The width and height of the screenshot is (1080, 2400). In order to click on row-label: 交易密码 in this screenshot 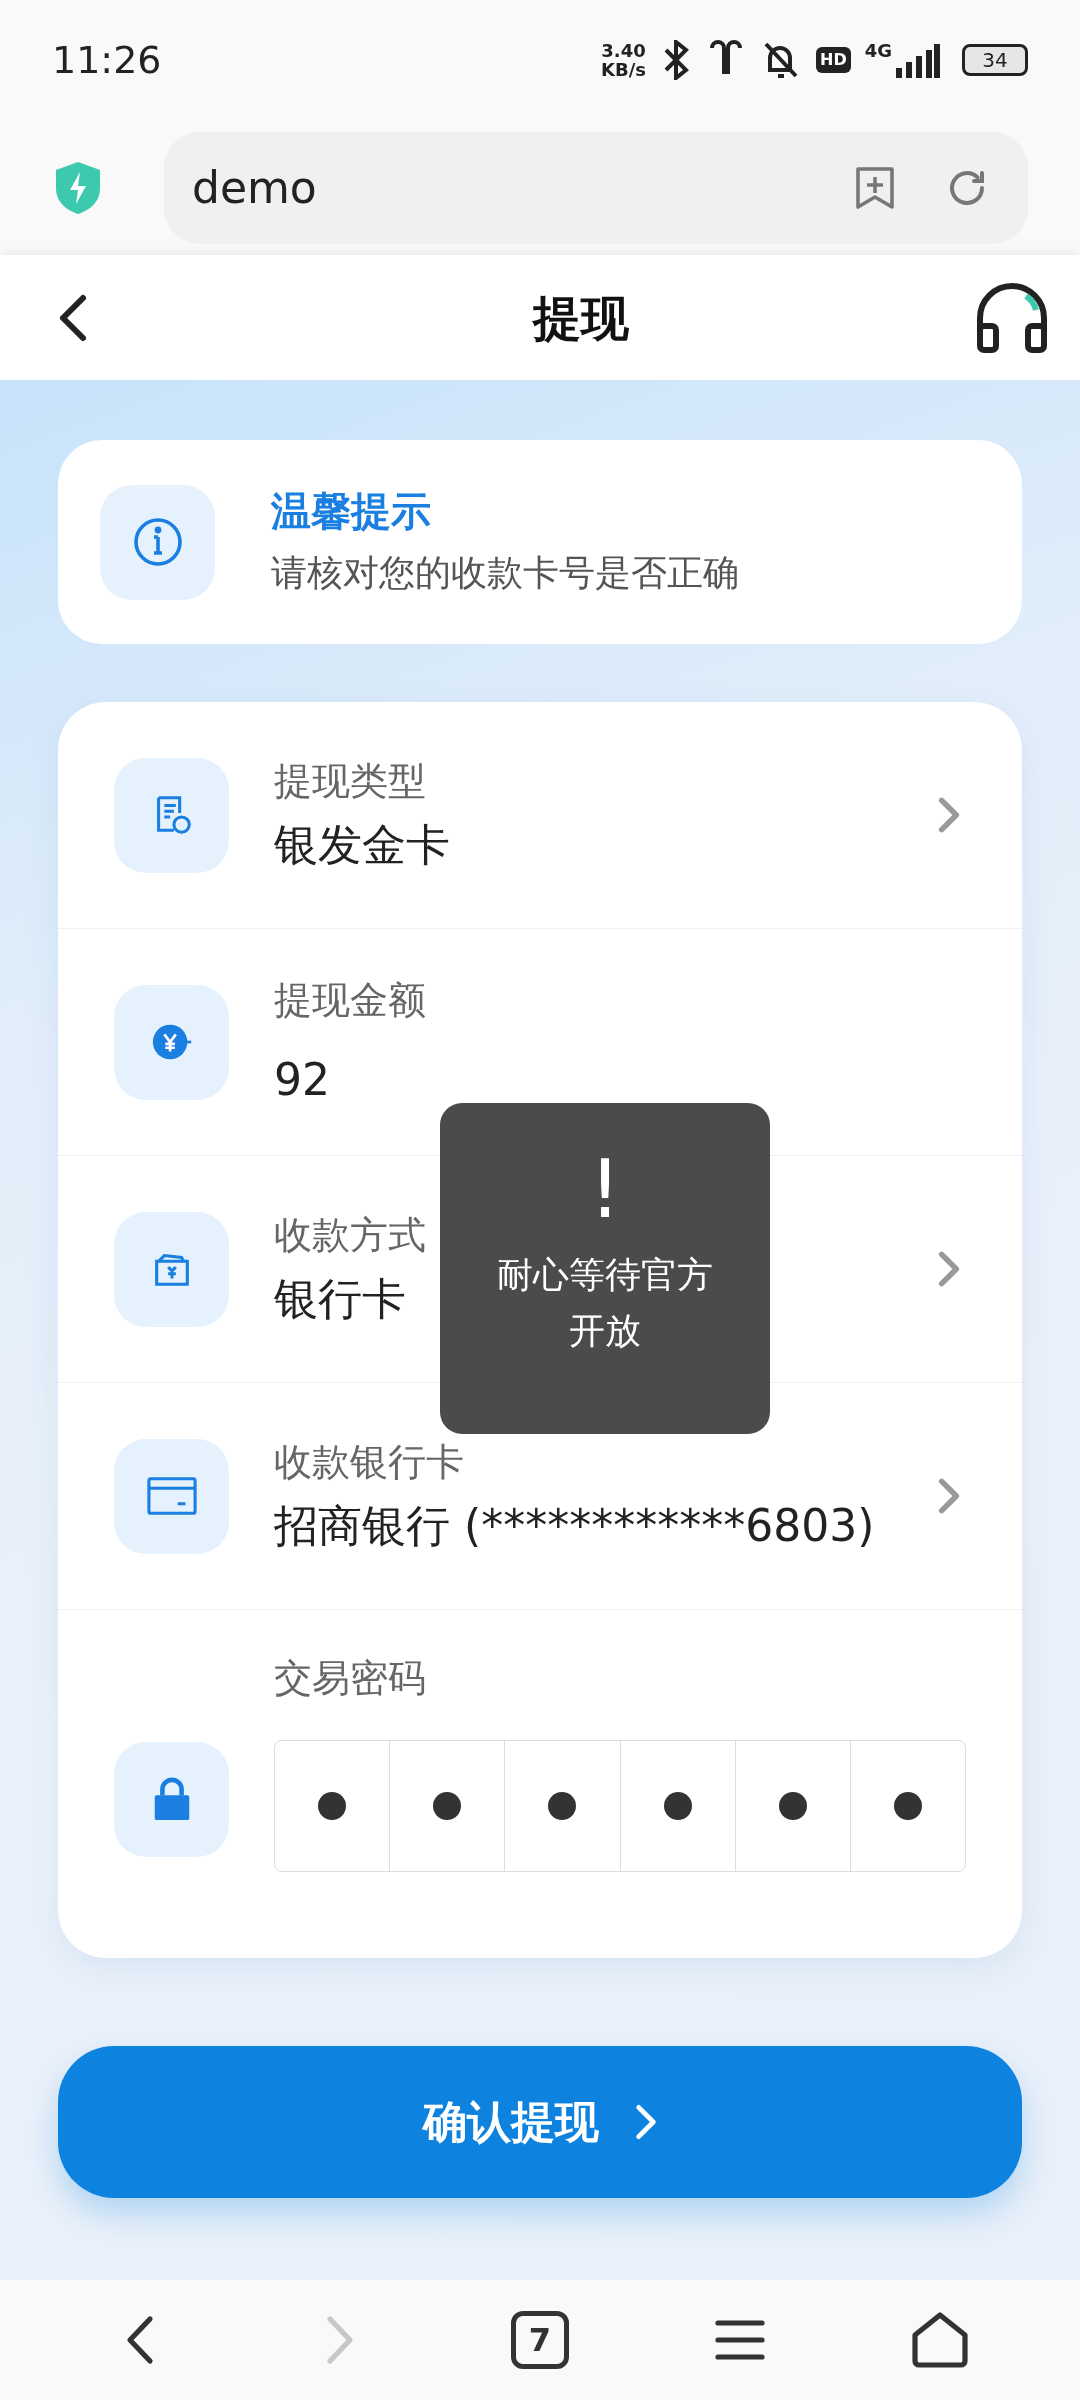, I will do `click(350, 1678)`.